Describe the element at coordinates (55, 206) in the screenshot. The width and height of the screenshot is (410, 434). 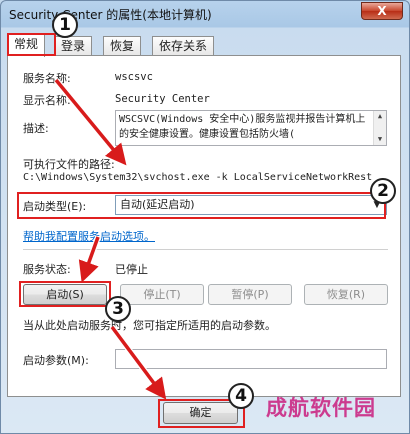
I see `startup-type-label: 启动类型(E):` at that location.